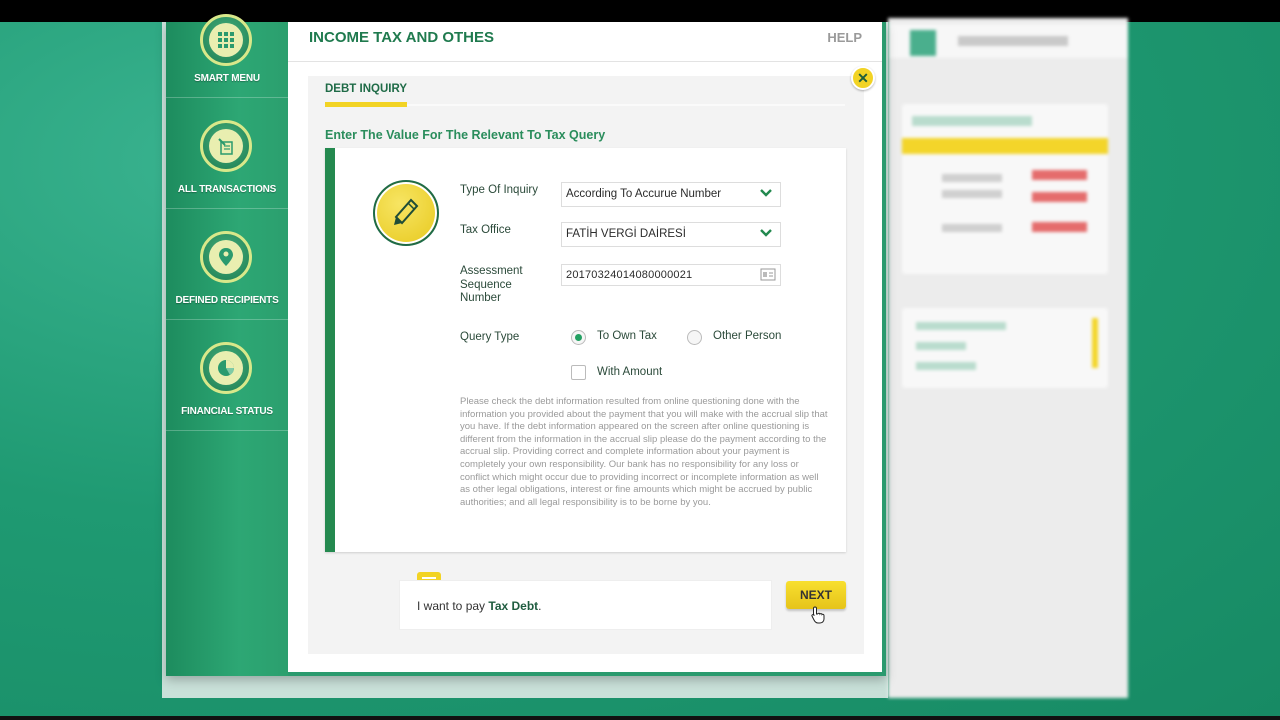 This screenshot has height=720, width=1280. Describe the element at coordinates (406, 213) in the screenshot. I see `pencil-icon` at that location.